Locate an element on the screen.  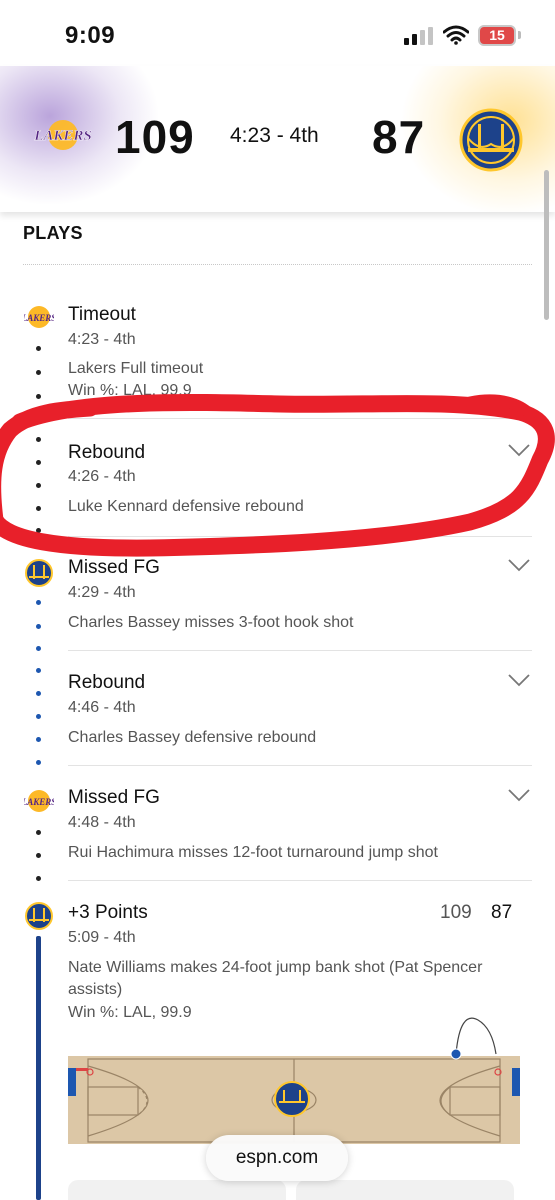
scoring-timeline-bar is located at coordinates (38, 1068).